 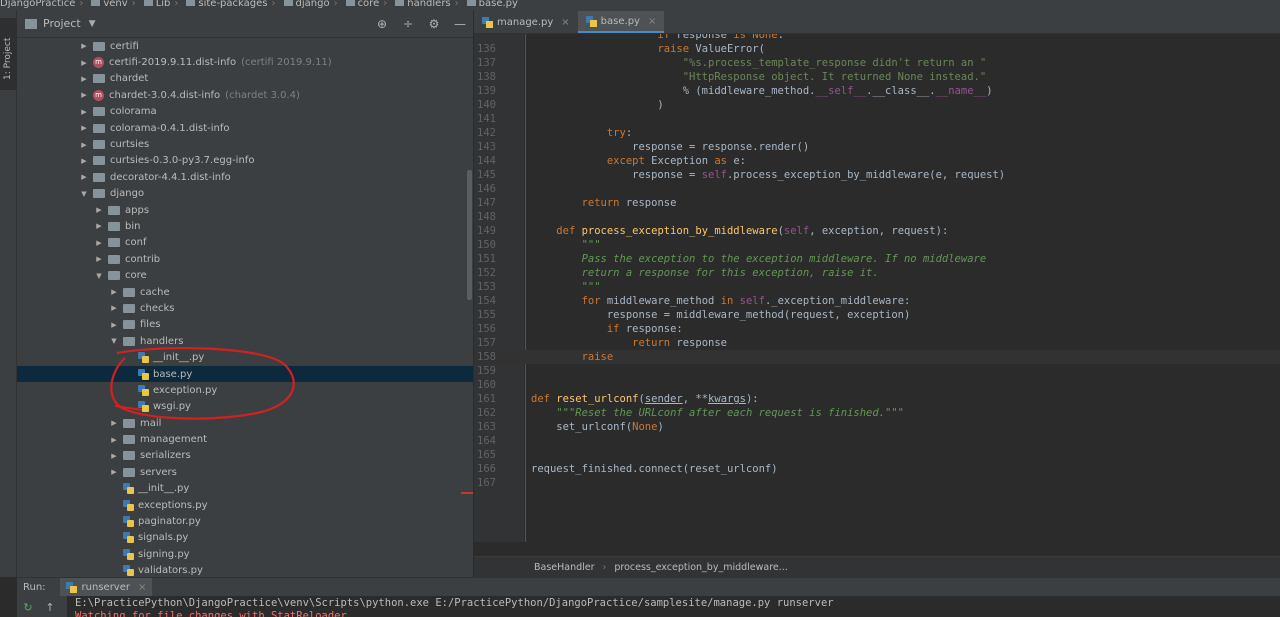 What do you see at coordinates (245, 177) in the screenshot?
I see `tree-item: ▶ decorator-4.4.1.dist-info` at bounding box center [245, 177].